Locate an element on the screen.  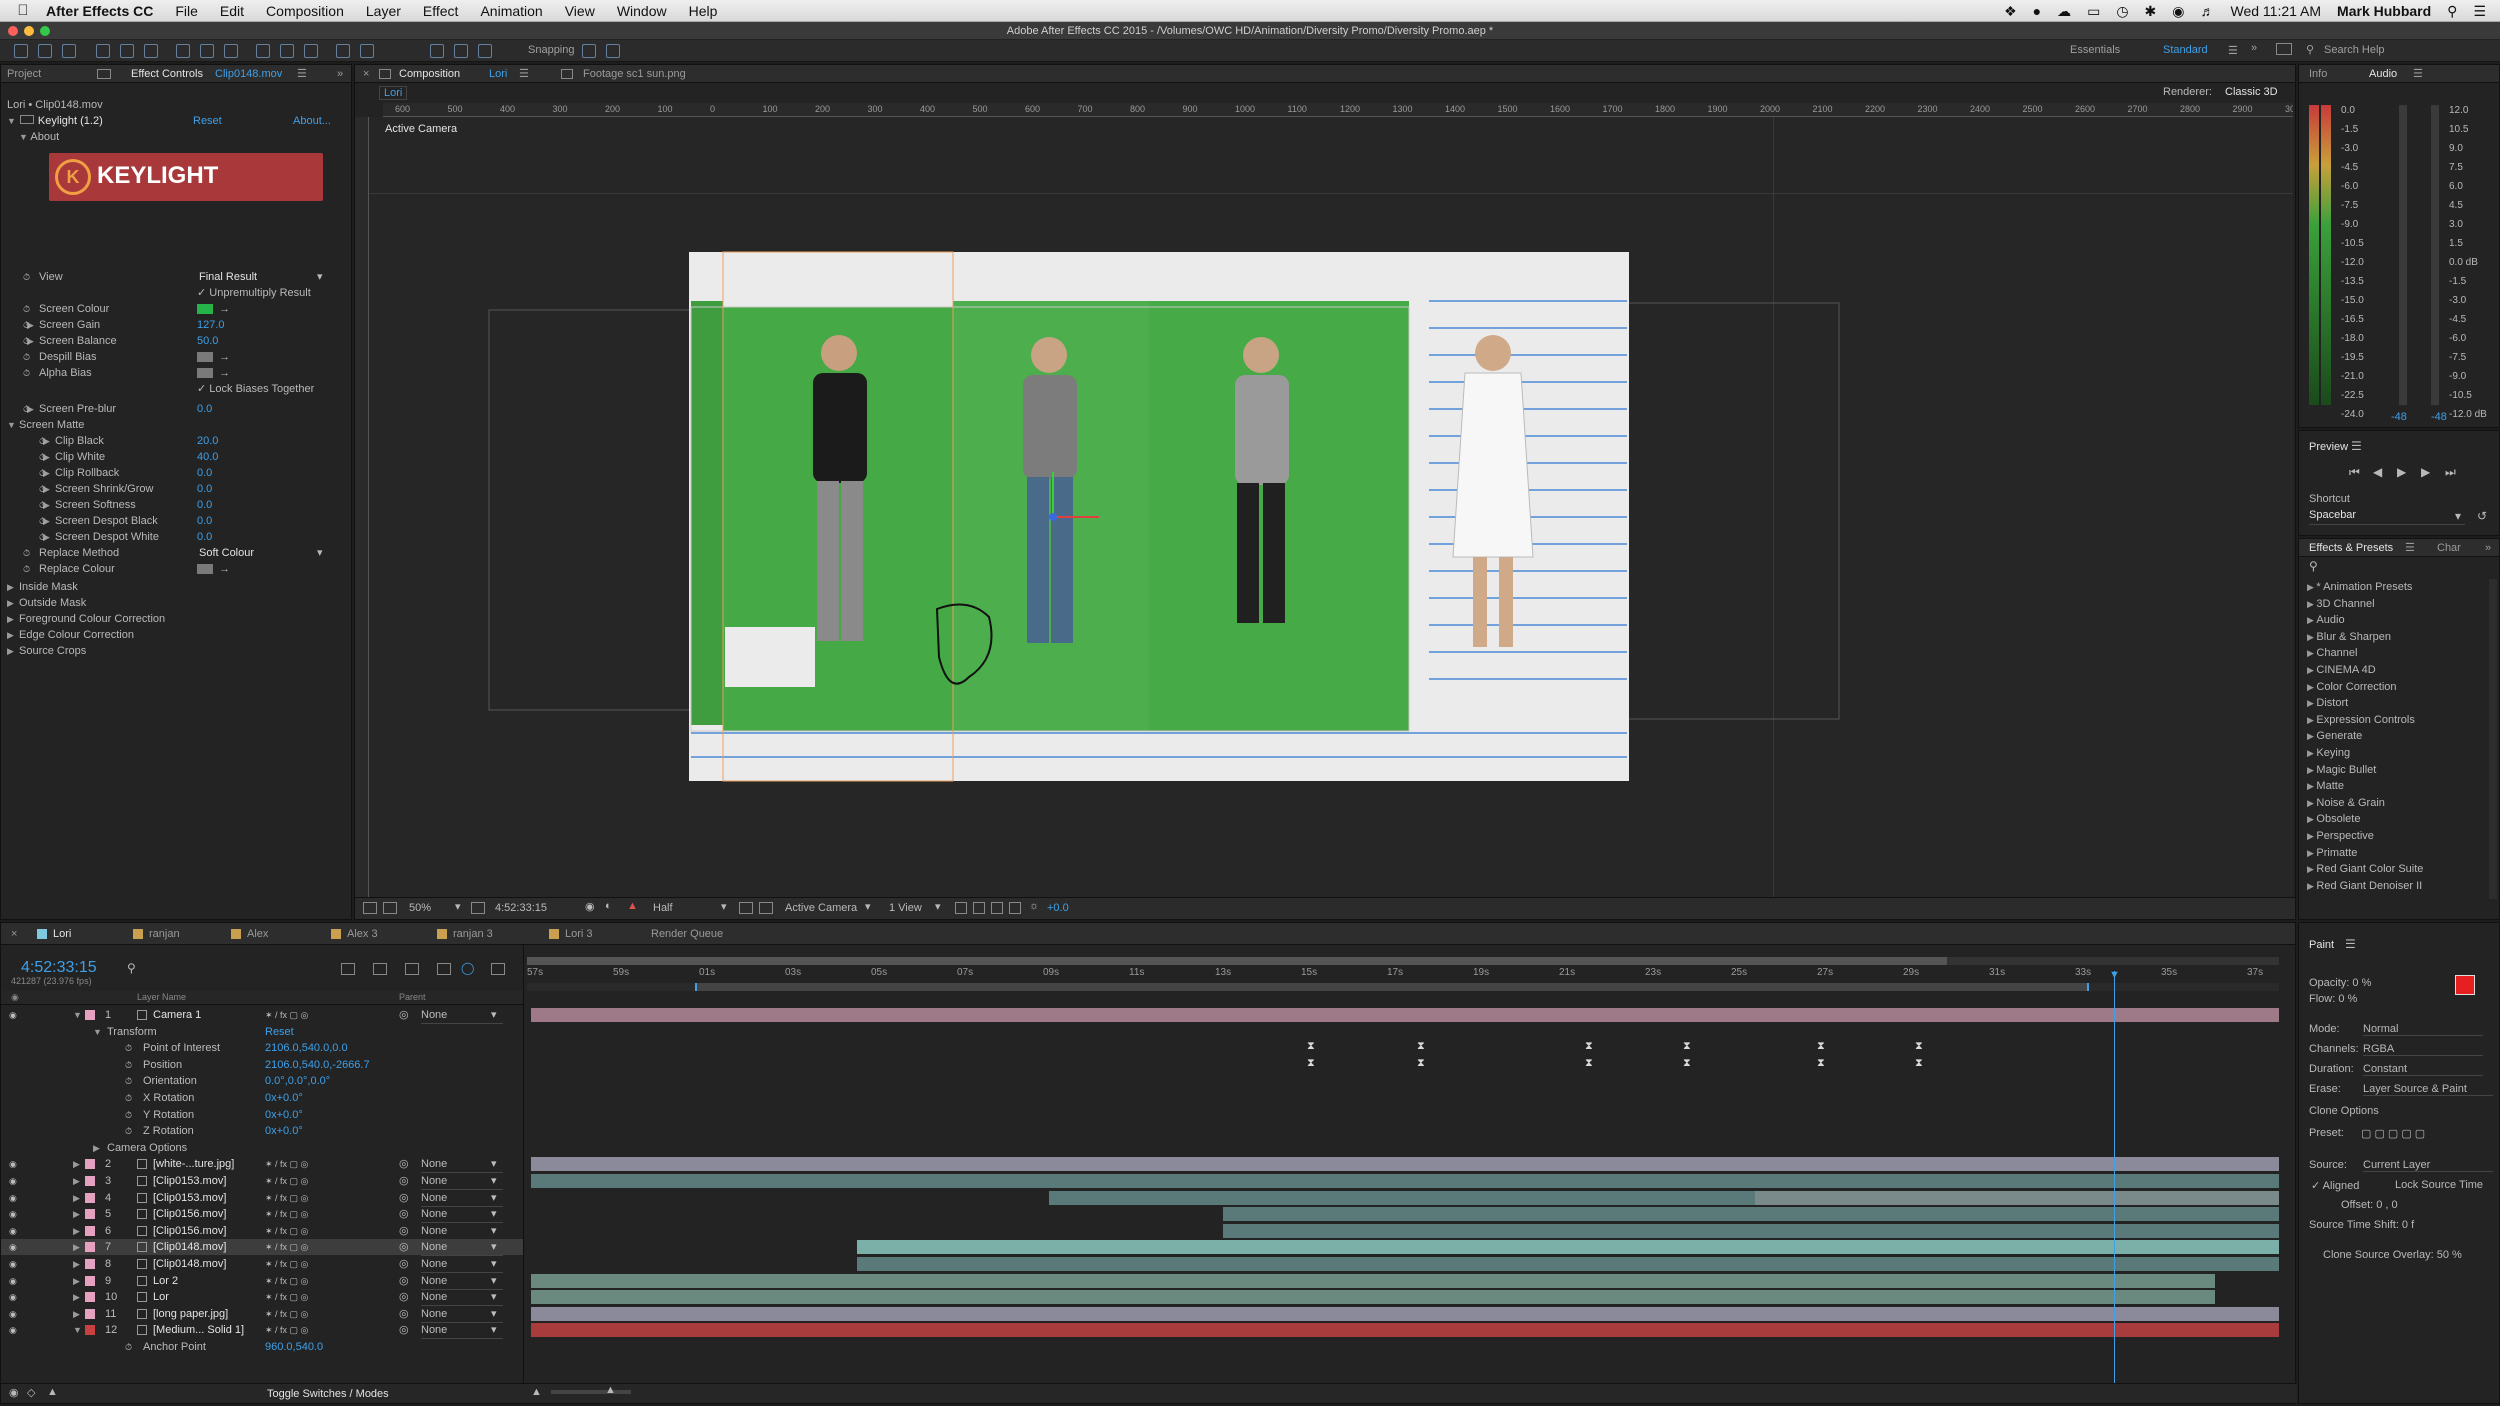
audio-slider-right is located at coordinates (2435, 255).